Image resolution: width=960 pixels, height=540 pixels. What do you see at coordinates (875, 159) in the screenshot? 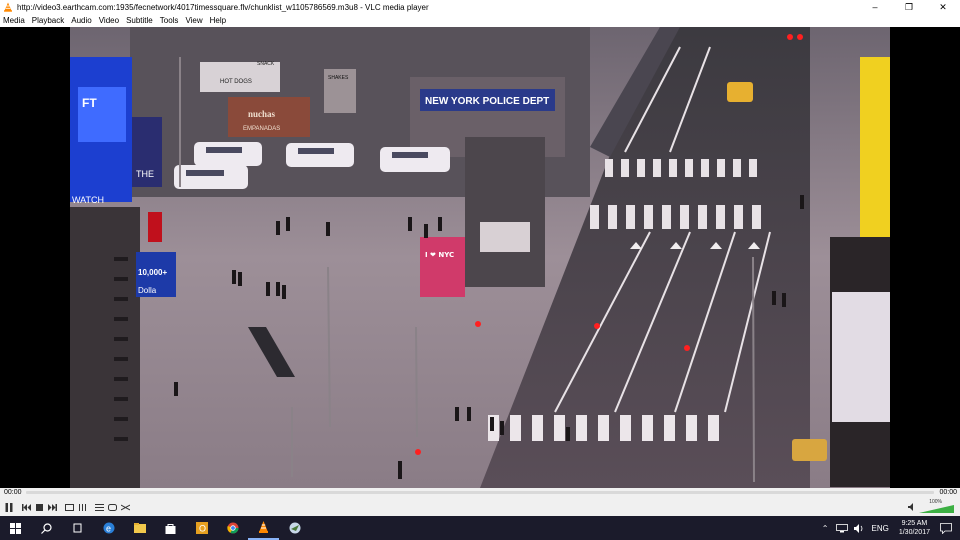
I see `right-yellow-screen` at bounding box center [875, 159].